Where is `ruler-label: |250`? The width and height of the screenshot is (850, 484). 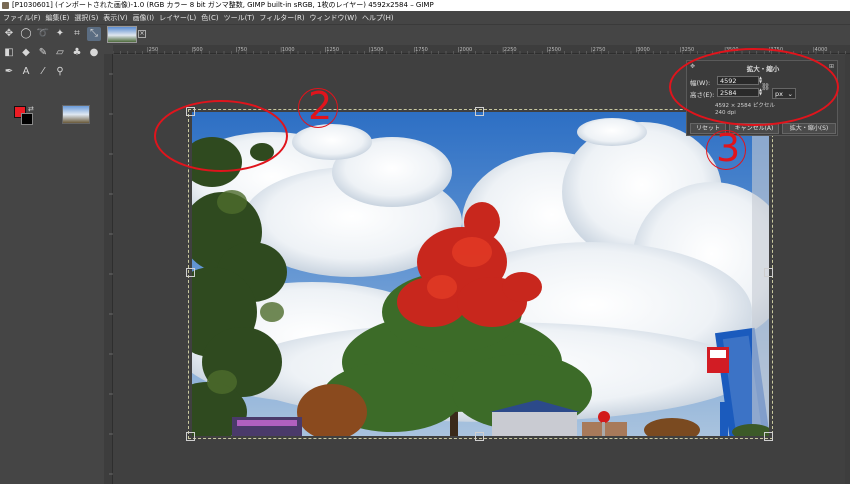 ruler-label: |250 is located at coordinates (152, 50).